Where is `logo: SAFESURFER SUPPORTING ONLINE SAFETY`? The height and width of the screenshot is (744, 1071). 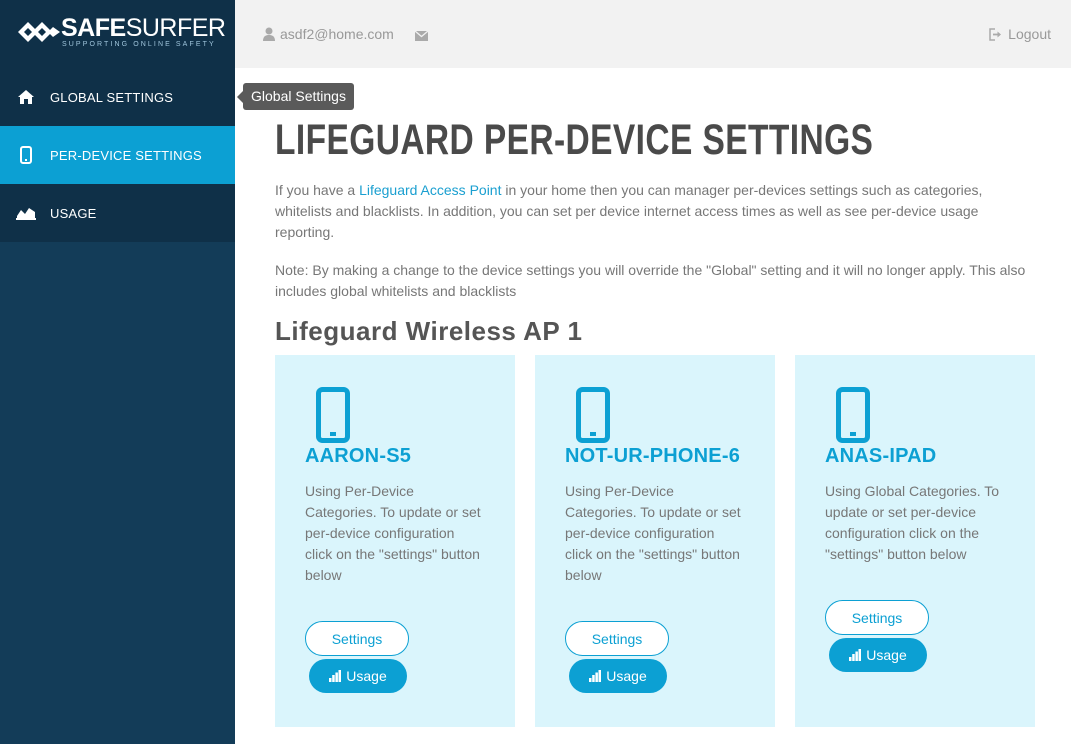
logo: SAFESURFER SUPPORTING ONLINE SAFETY is located at coordinates (117, 34).